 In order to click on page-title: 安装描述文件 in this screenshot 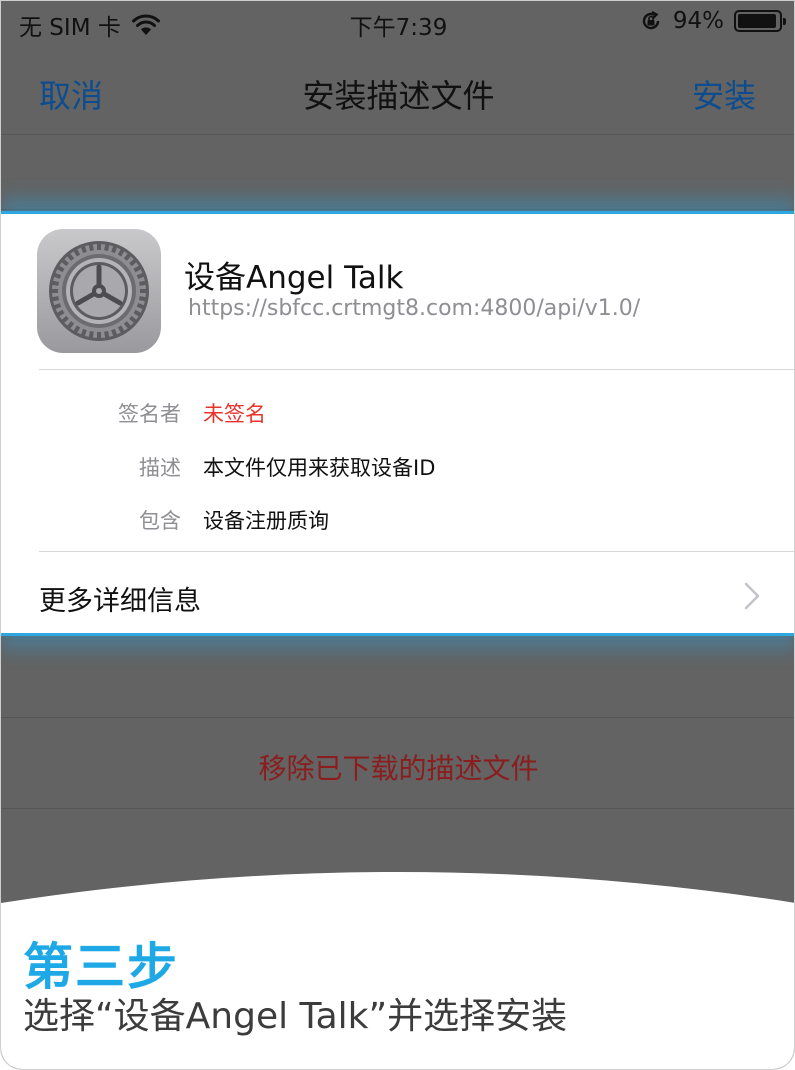, I will do `click(398, 96)`.